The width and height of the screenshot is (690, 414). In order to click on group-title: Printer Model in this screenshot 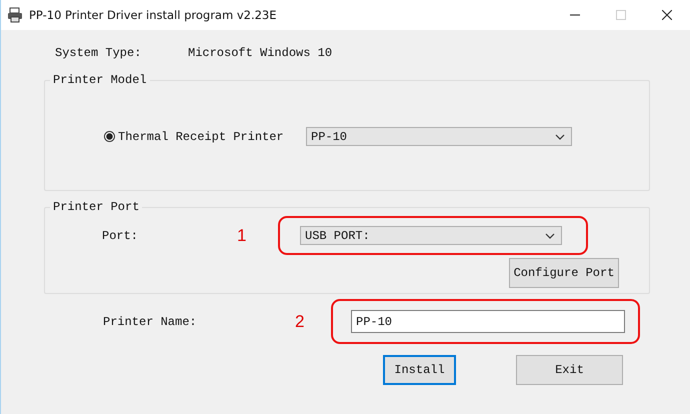, I will do `click(100, 80)`.